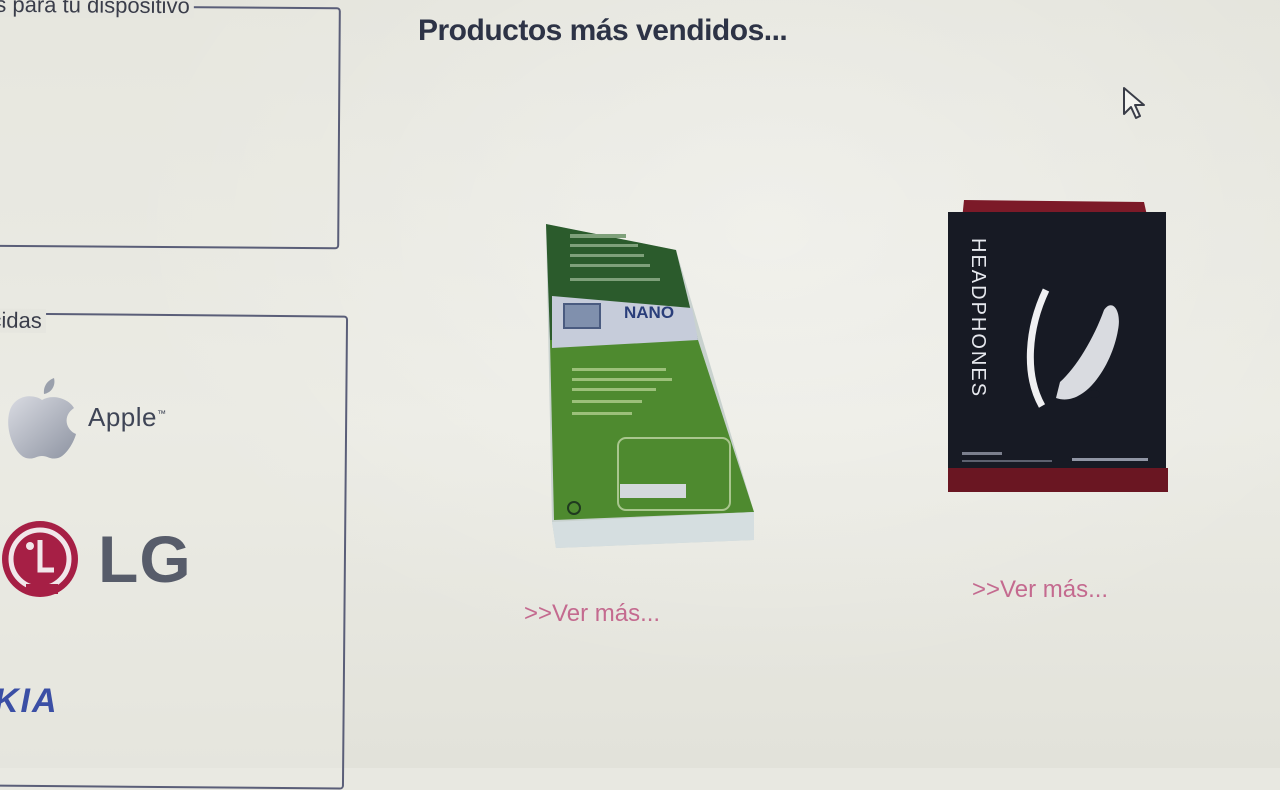 Image resolution: width=1280 pixels, height=790 pixels. What do you see at coordinates (978, 318) in the screenshot?
I see `product-package-text-headphones: HEADPHONES` at bounding box center [978, 318].